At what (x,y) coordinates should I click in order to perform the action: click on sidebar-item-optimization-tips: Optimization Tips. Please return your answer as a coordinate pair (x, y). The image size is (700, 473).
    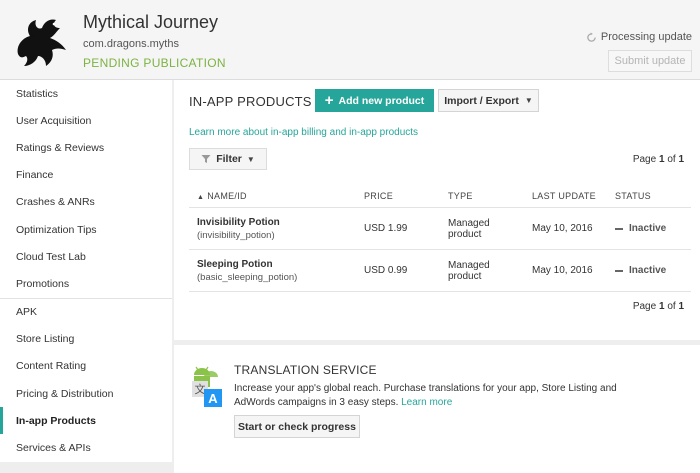
    Looking at the image, I should click on (86, 229).